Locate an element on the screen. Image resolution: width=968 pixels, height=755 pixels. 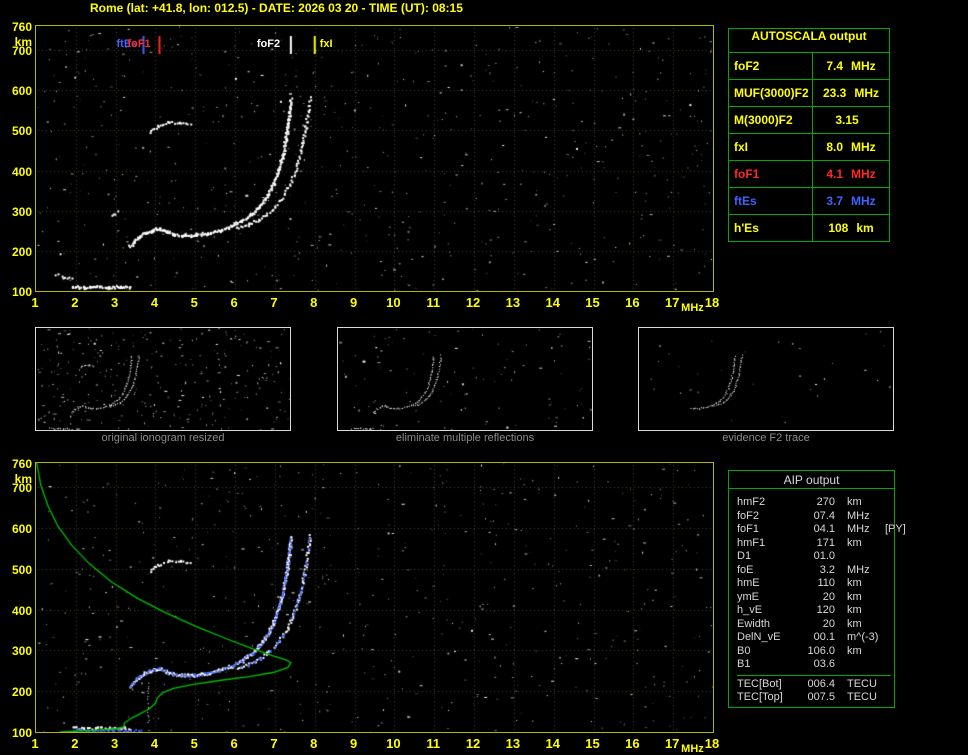
thumbnail-canvas-original is located at coordinates (163, 379).